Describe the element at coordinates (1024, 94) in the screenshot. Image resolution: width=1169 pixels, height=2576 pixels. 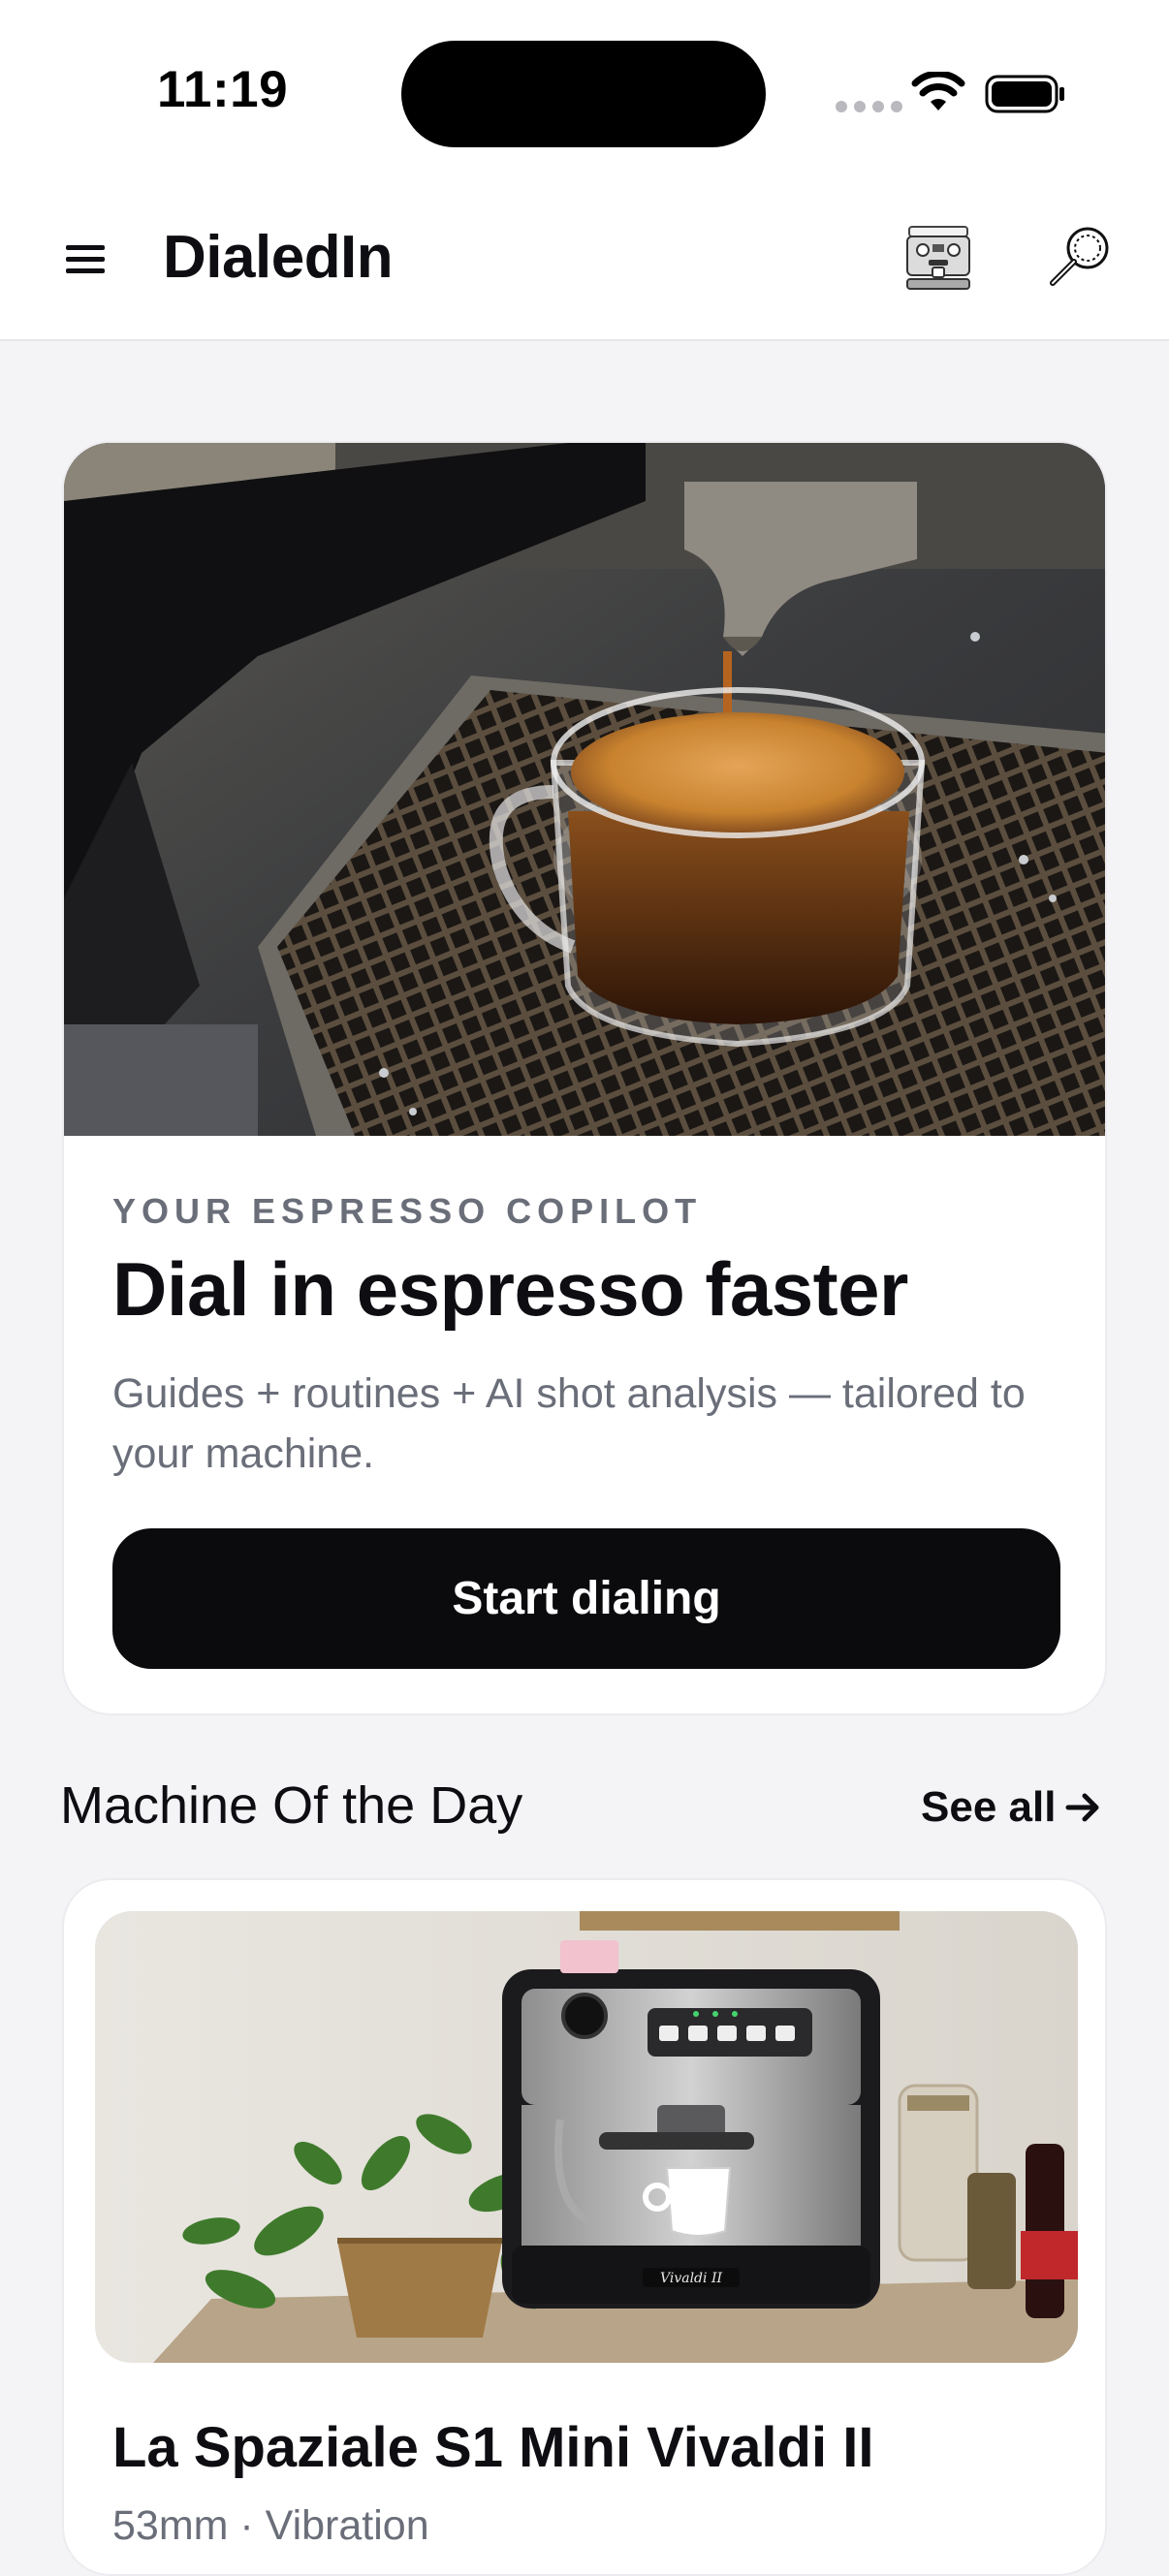
I see `battery-icon` at that location.